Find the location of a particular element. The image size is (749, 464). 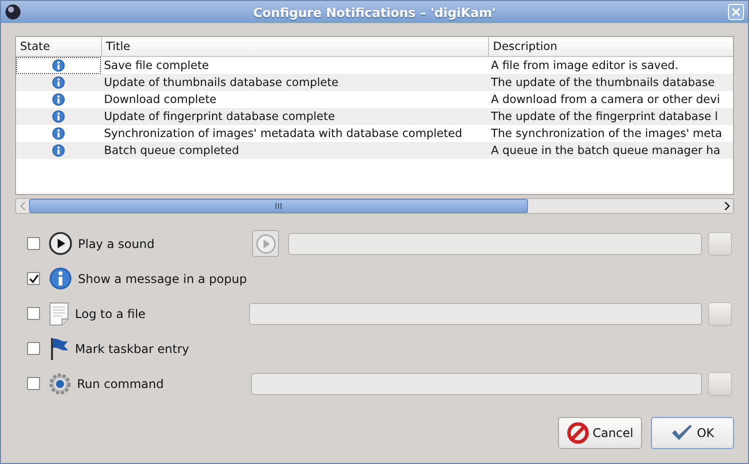

table-cell-text: Update of thumbnails database complete is located at coordinates (221, 83).